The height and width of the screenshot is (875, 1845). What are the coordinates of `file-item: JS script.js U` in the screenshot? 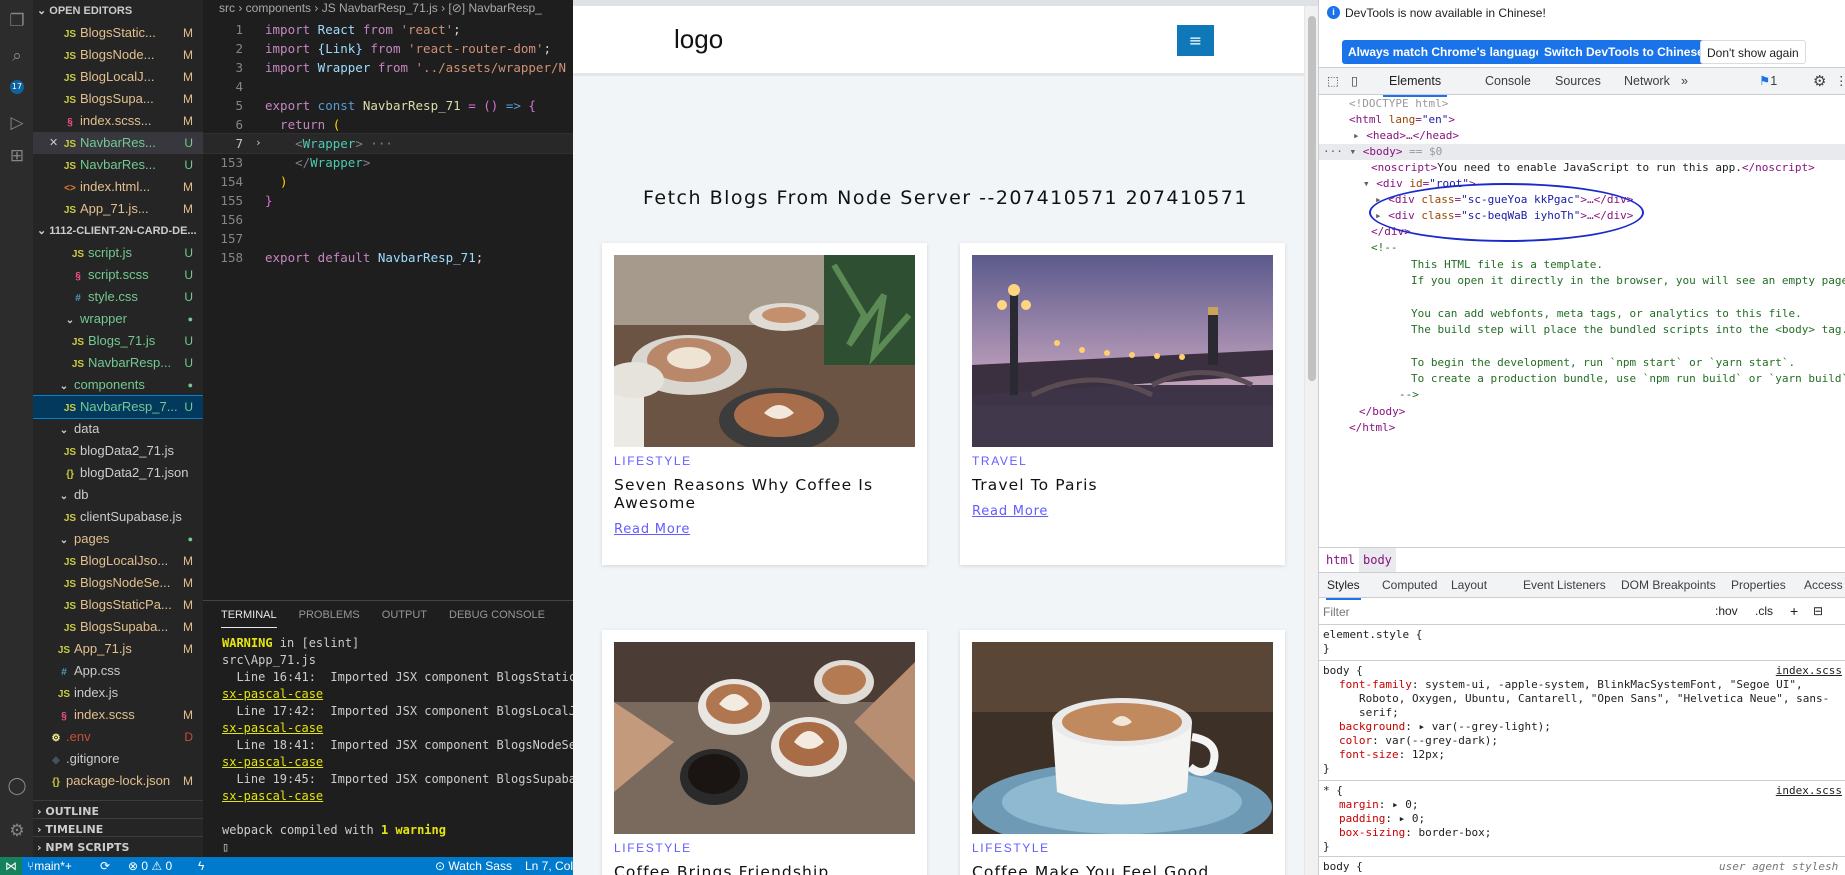 It's located at (118, 253).